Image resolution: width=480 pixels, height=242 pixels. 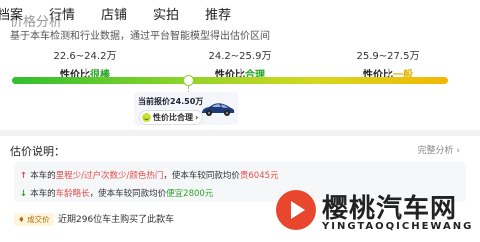 I want to click on car-icon, so click(x=218, y=109).